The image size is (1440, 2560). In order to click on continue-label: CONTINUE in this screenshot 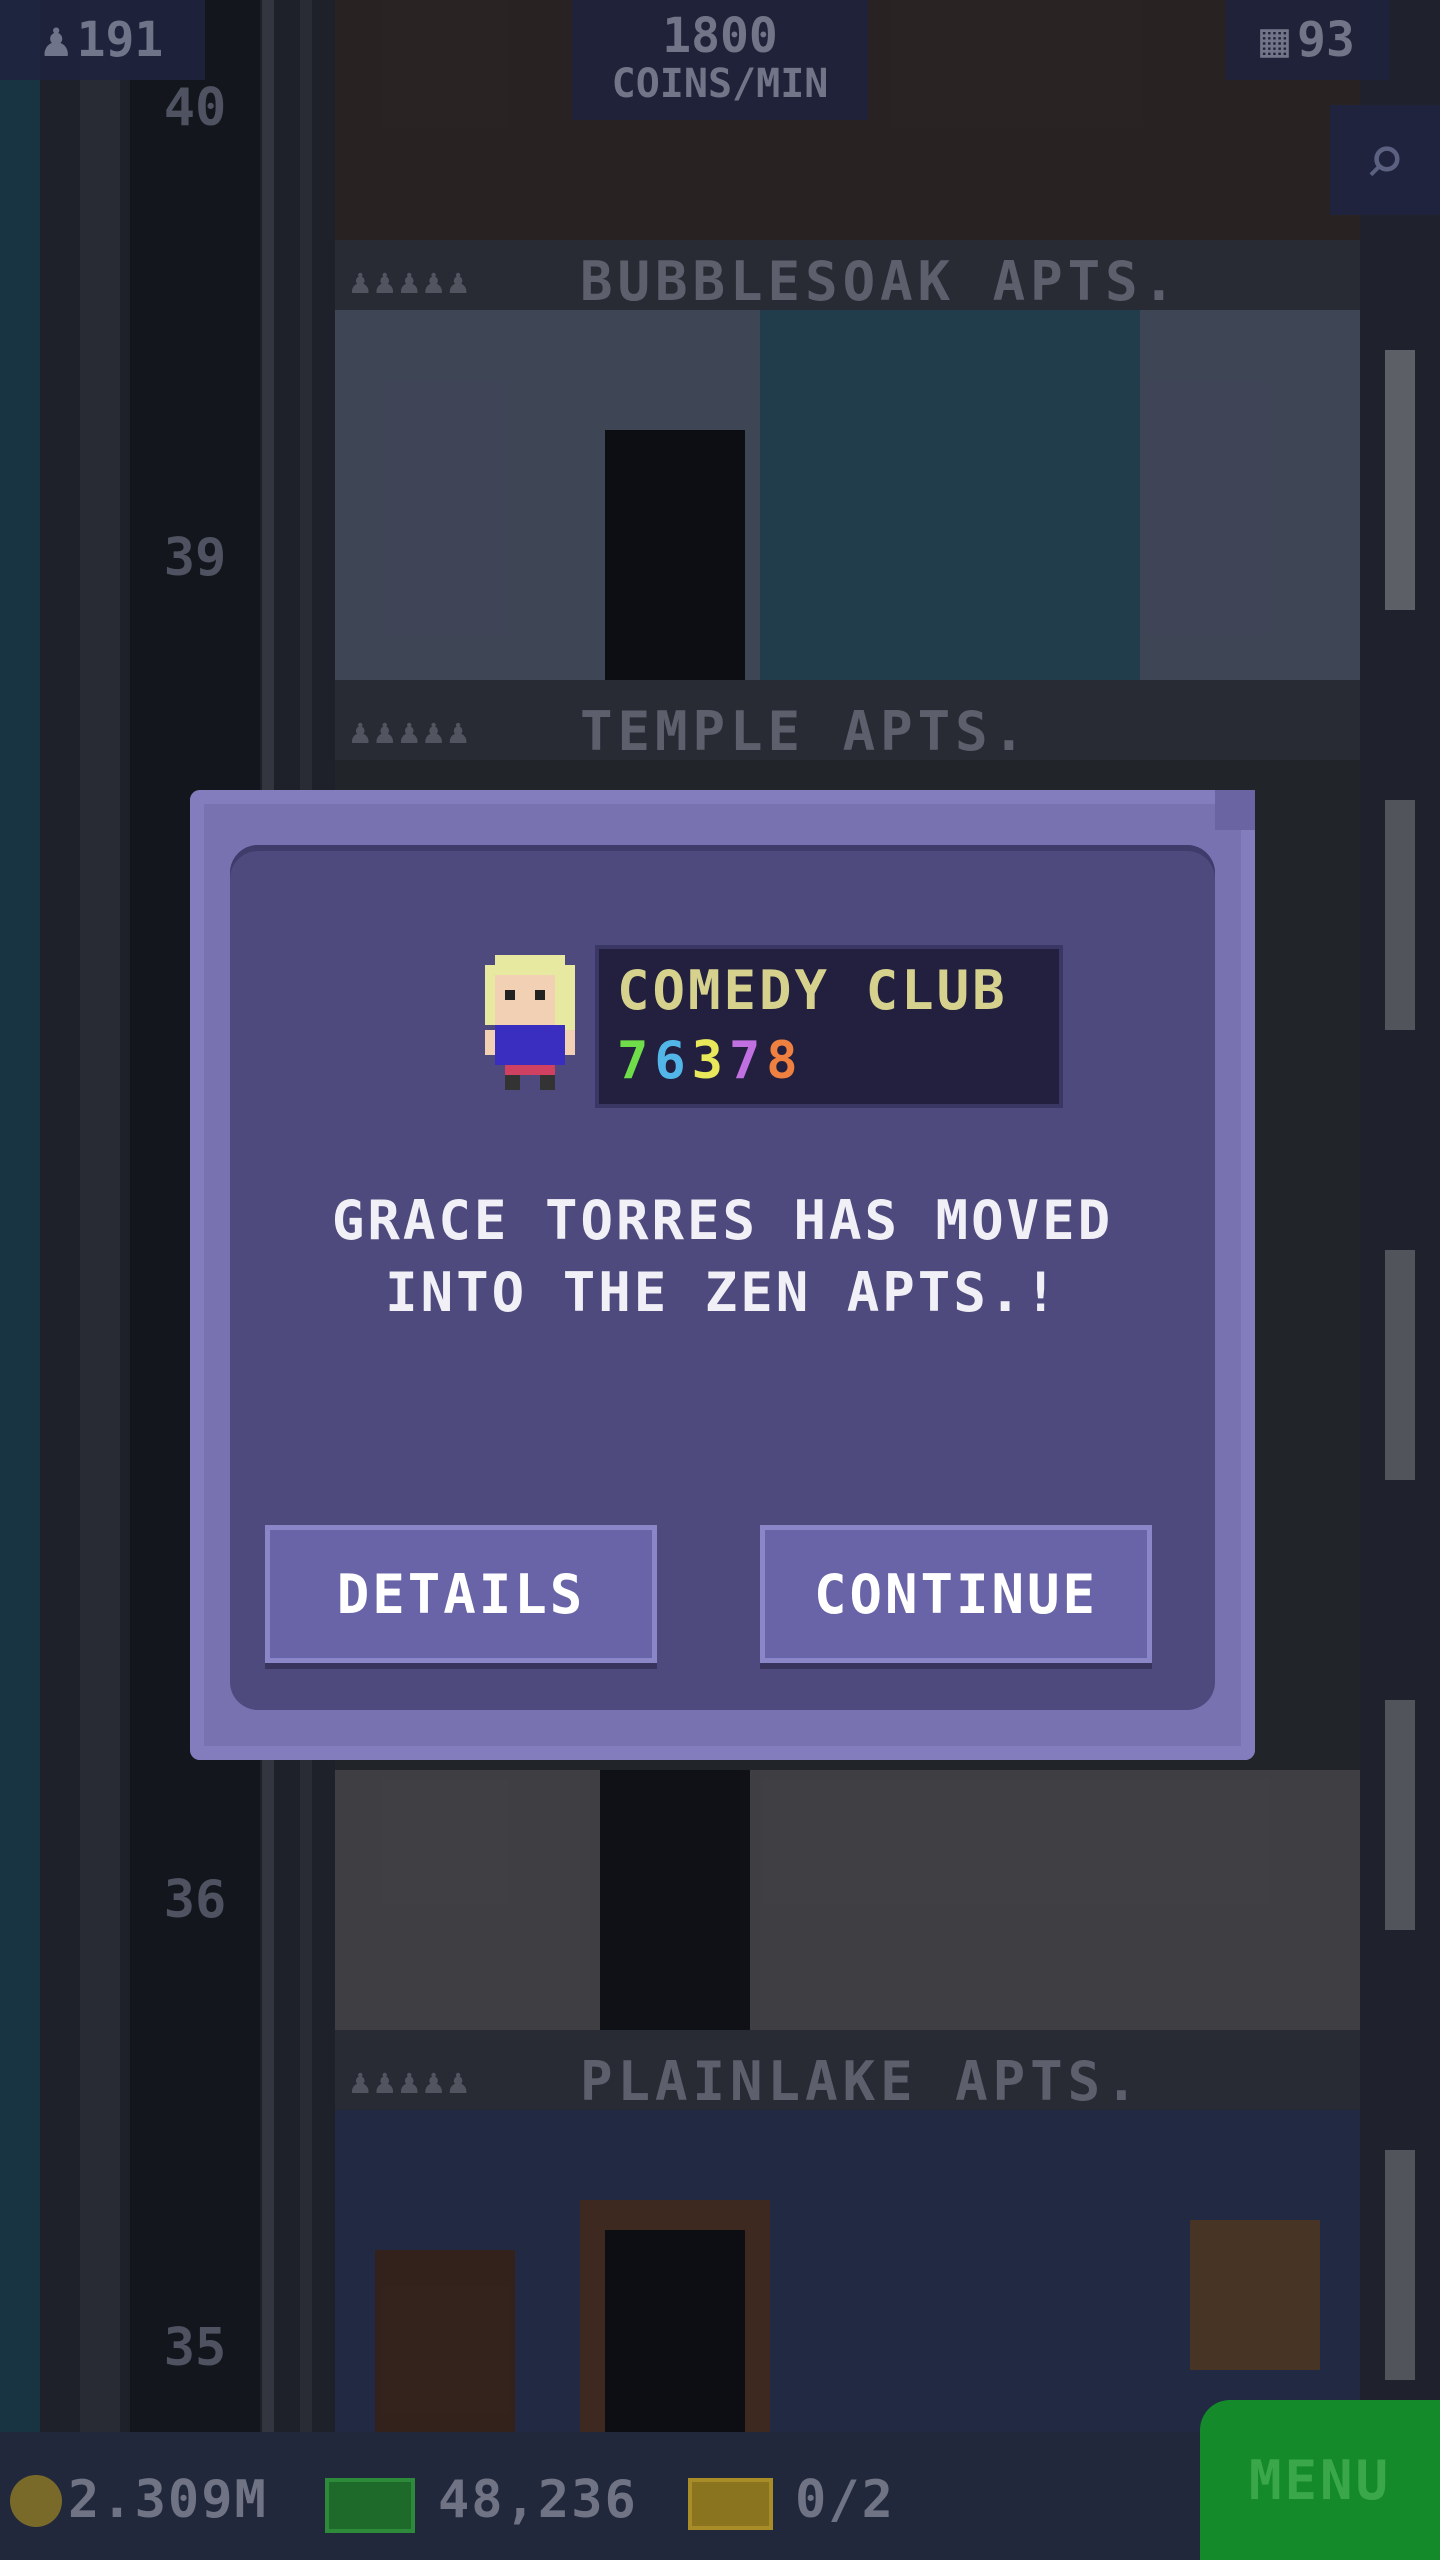, I will do `click(956, 1594)`.